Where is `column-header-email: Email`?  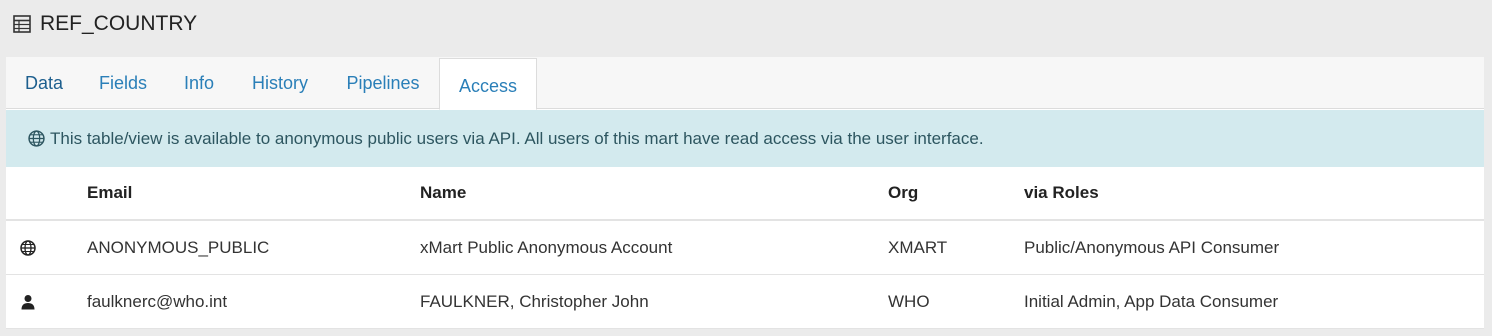
column-header-email: Email is located at coordinates (110, 192).